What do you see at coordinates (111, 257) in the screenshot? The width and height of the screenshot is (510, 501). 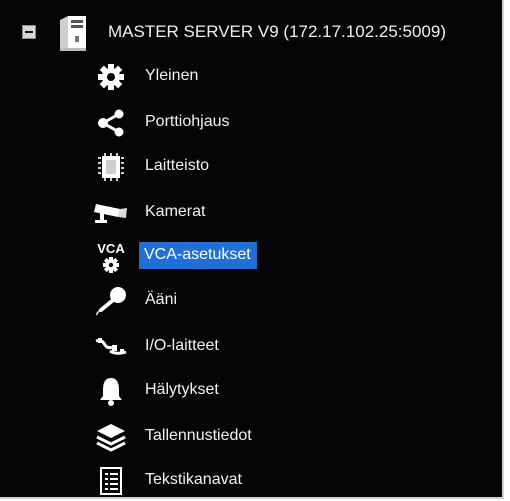 I see `vca-icon: VCA` at bounding box center [111, 257].